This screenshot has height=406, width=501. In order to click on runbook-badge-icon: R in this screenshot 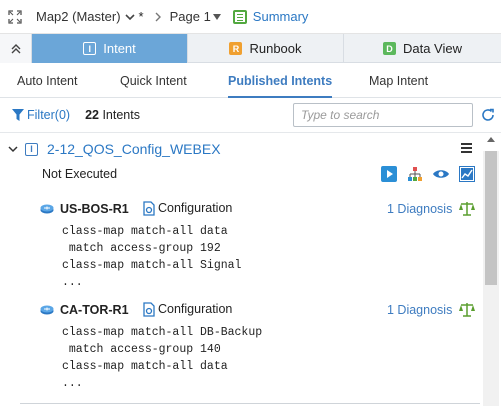, I will do `click(236, 48)`.